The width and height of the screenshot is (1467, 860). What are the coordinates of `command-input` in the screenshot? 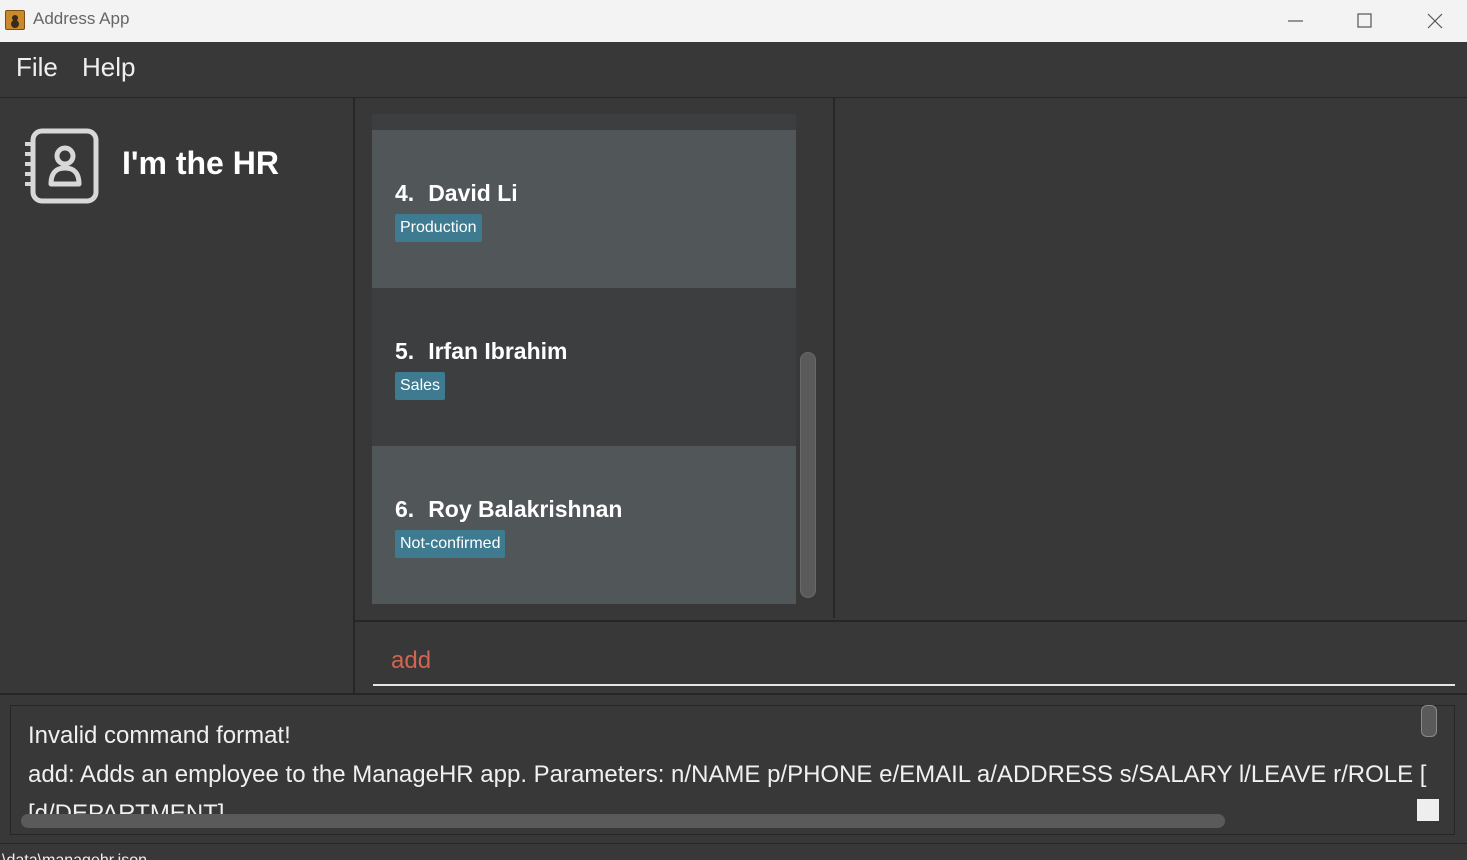 It's located at (914, 662).